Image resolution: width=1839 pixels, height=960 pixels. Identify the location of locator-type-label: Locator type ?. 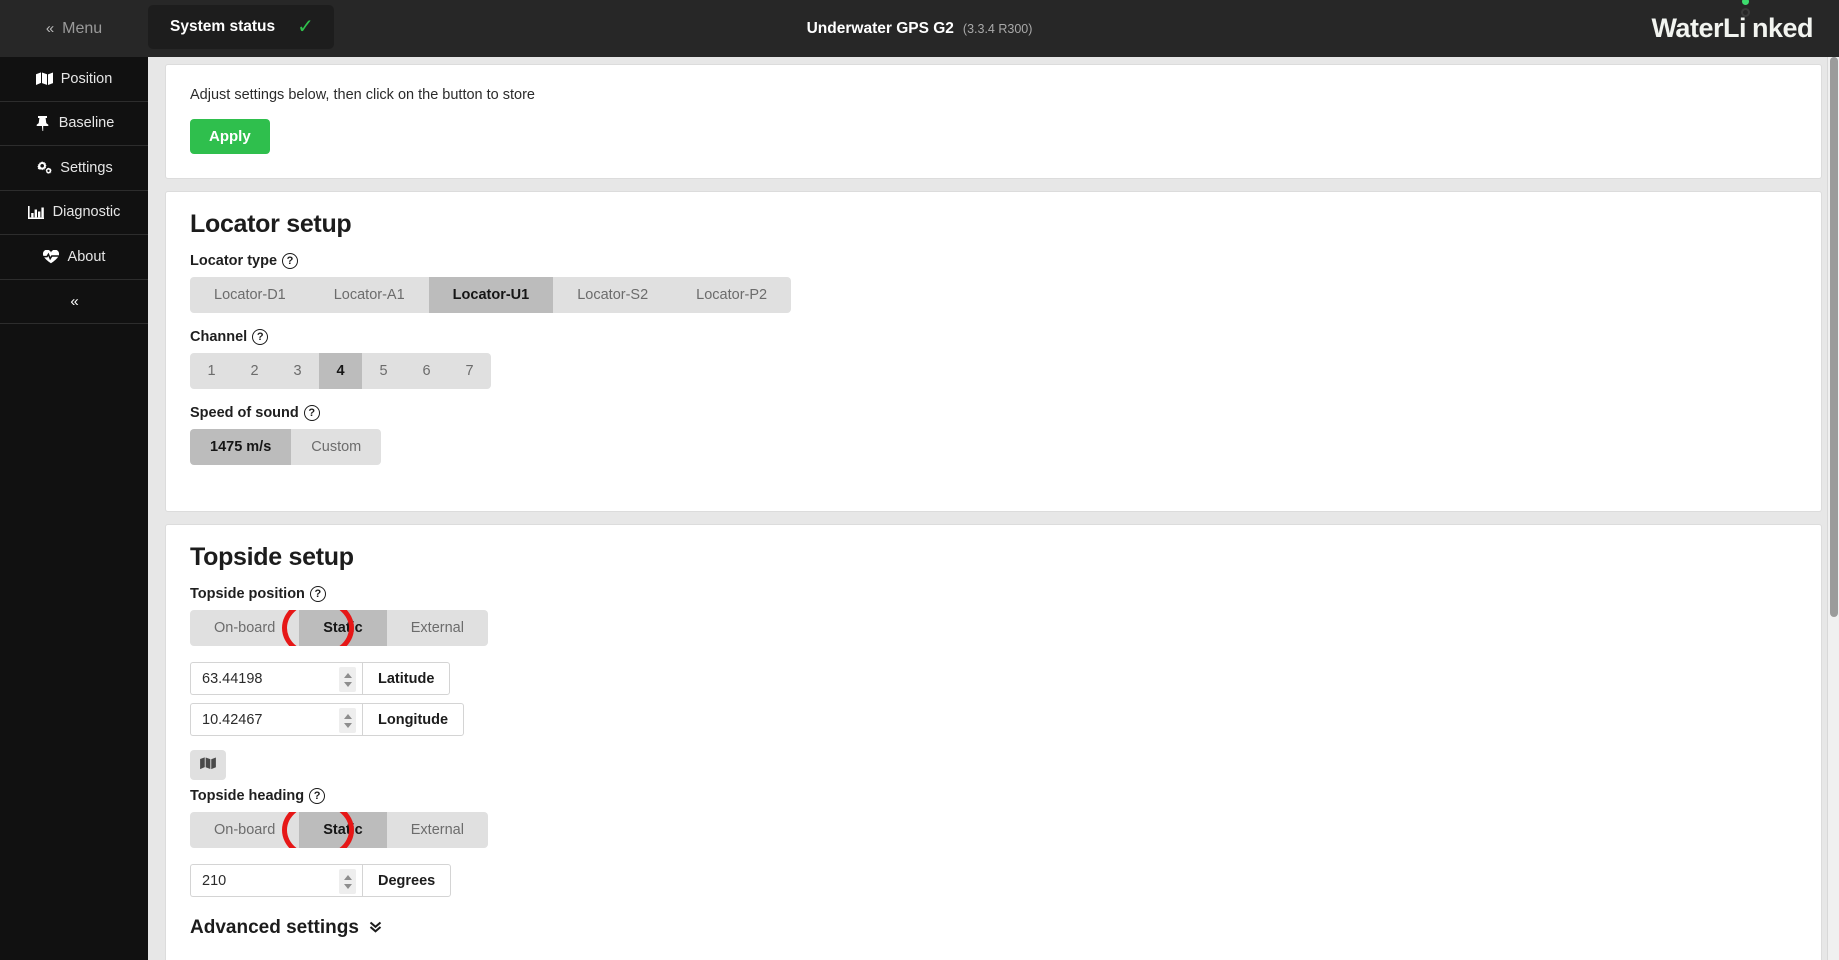
(993, 261).